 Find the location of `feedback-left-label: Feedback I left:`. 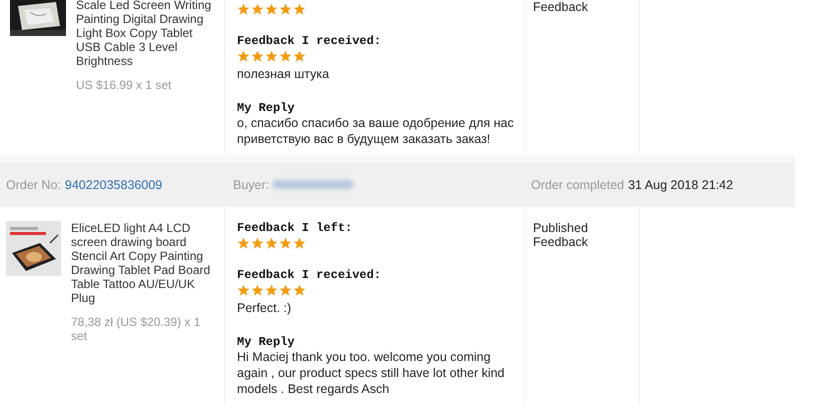

feedback-left-label: Feedback I left: is located at coordinates (295, 228).